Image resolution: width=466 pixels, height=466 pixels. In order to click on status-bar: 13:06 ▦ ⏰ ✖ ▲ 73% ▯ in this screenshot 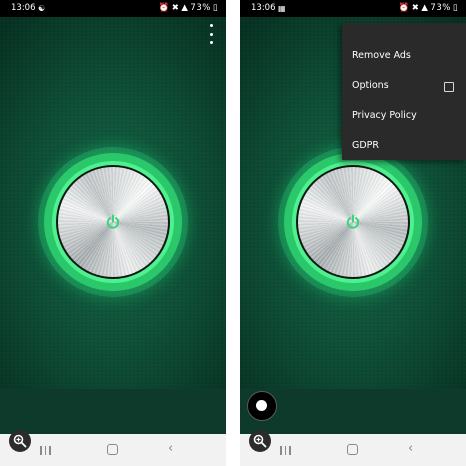, I will do `click(353, 8)`.